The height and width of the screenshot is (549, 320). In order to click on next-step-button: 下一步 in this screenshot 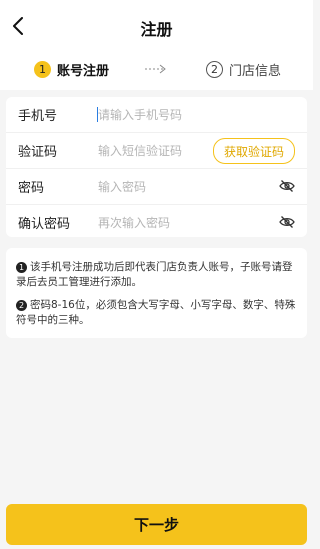, I will do `click(156, 524)`.